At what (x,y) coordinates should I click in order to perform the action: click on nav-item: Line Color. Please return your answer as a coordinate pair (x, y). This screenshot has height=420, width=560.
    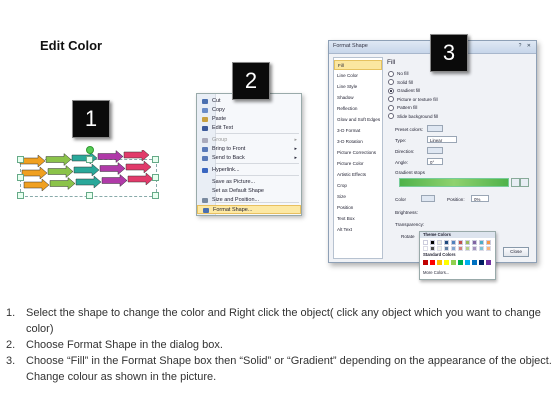
    Looking at the image, I should click on (358, 76).